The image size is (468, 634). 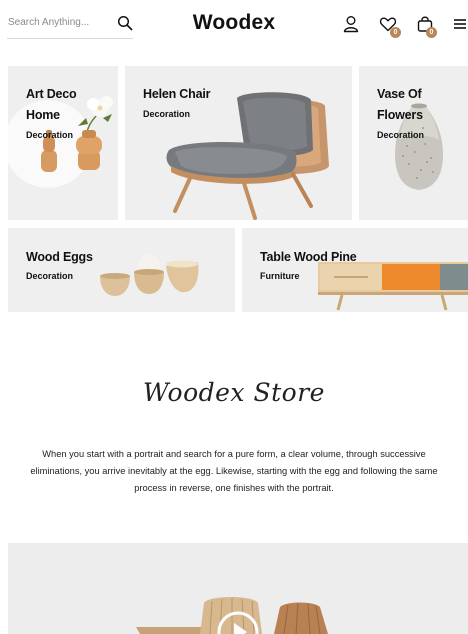 What do you see at coordinates (400, 105) in the screenshot?
I see `card-title: Vase Of Flowers` at bounding box center [400, 105].